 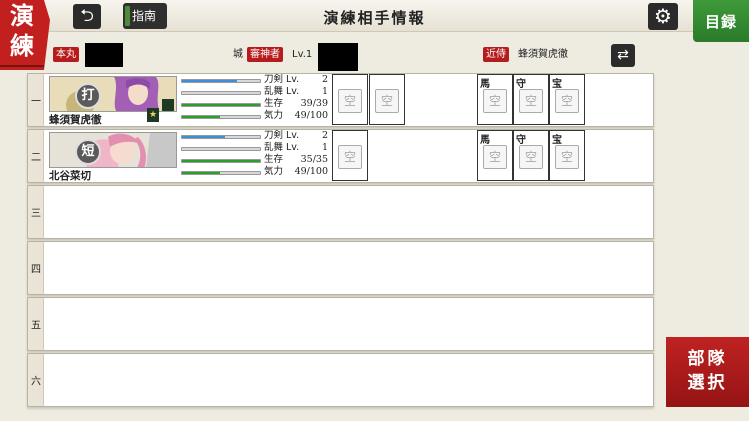 I want to click on sword-name: 蜂須賀虎徹, so click(x=75, y=120).